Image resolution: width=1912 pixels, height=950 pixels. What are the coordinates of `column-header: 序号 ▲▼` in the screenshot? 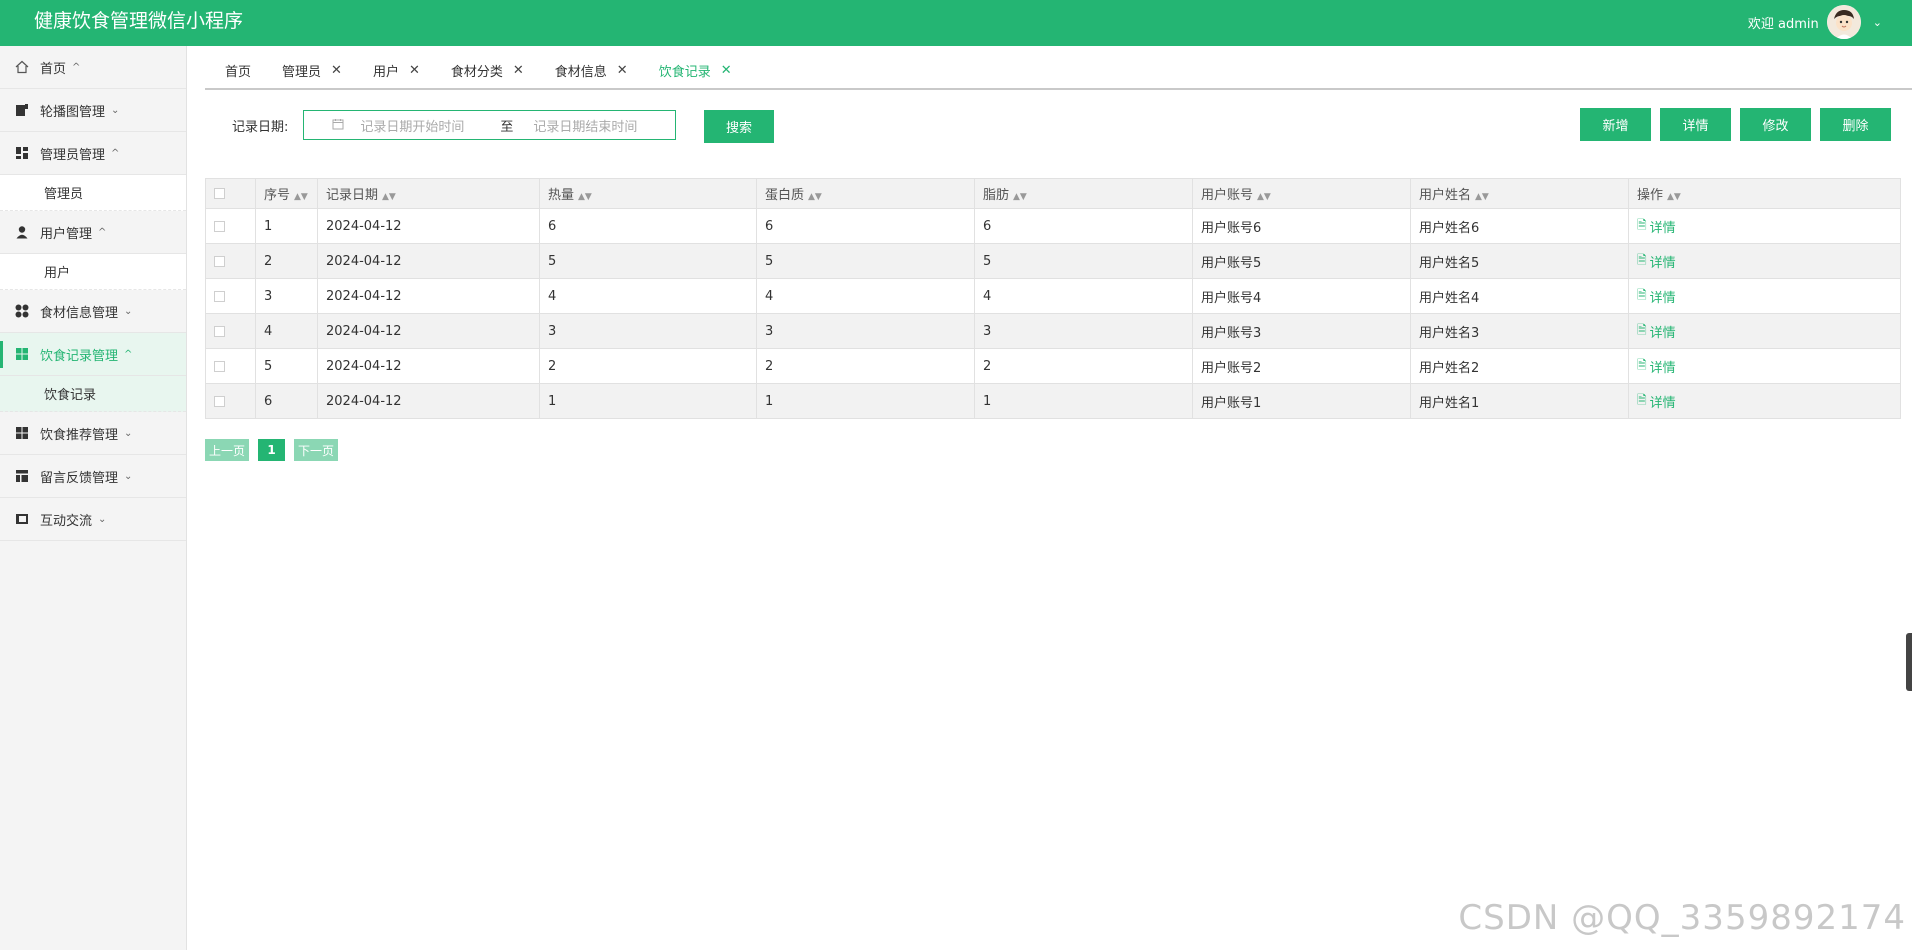 It's located at (286, 193).